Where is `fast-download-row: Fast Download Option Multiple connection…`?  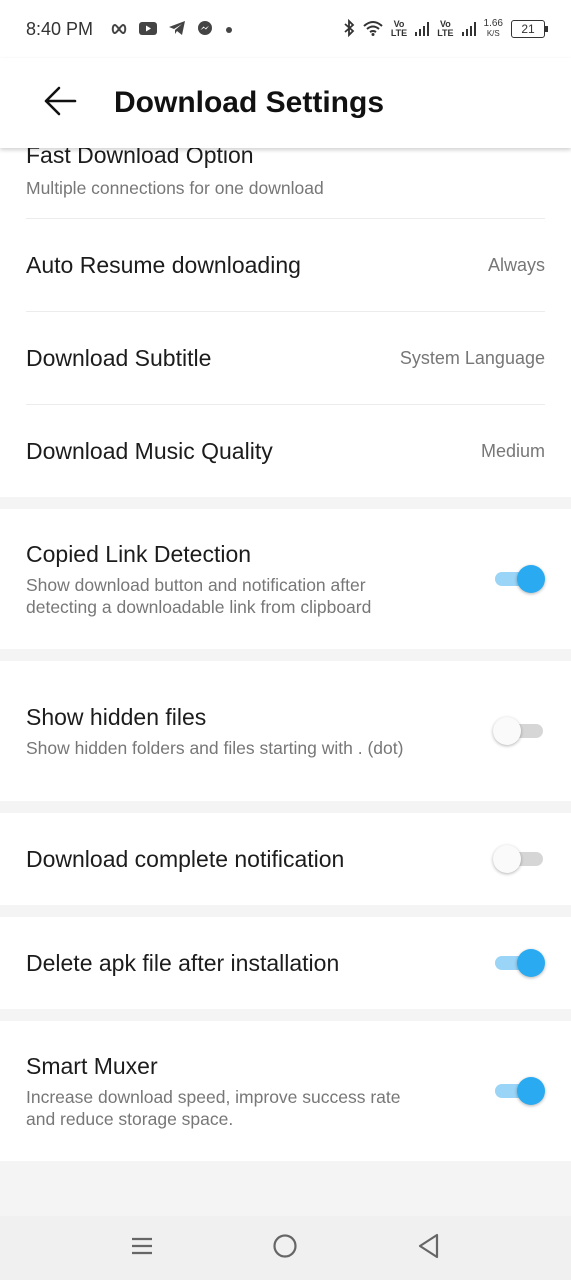 fast-download-row: Fast Download Option Multiple connection… is located at coordinates (285, 183).